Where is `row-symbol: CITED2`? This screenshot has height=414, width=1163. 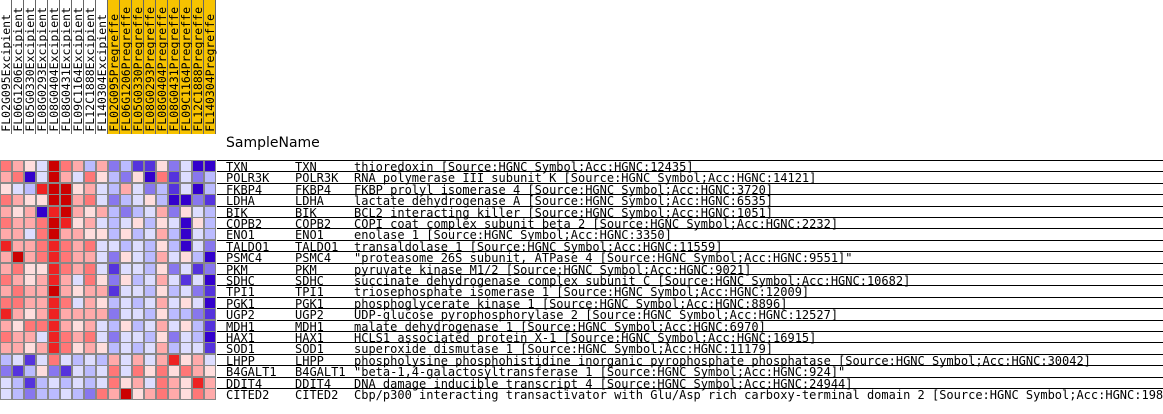 row-symbol: CITED2 is located at coordinates (248, 395).